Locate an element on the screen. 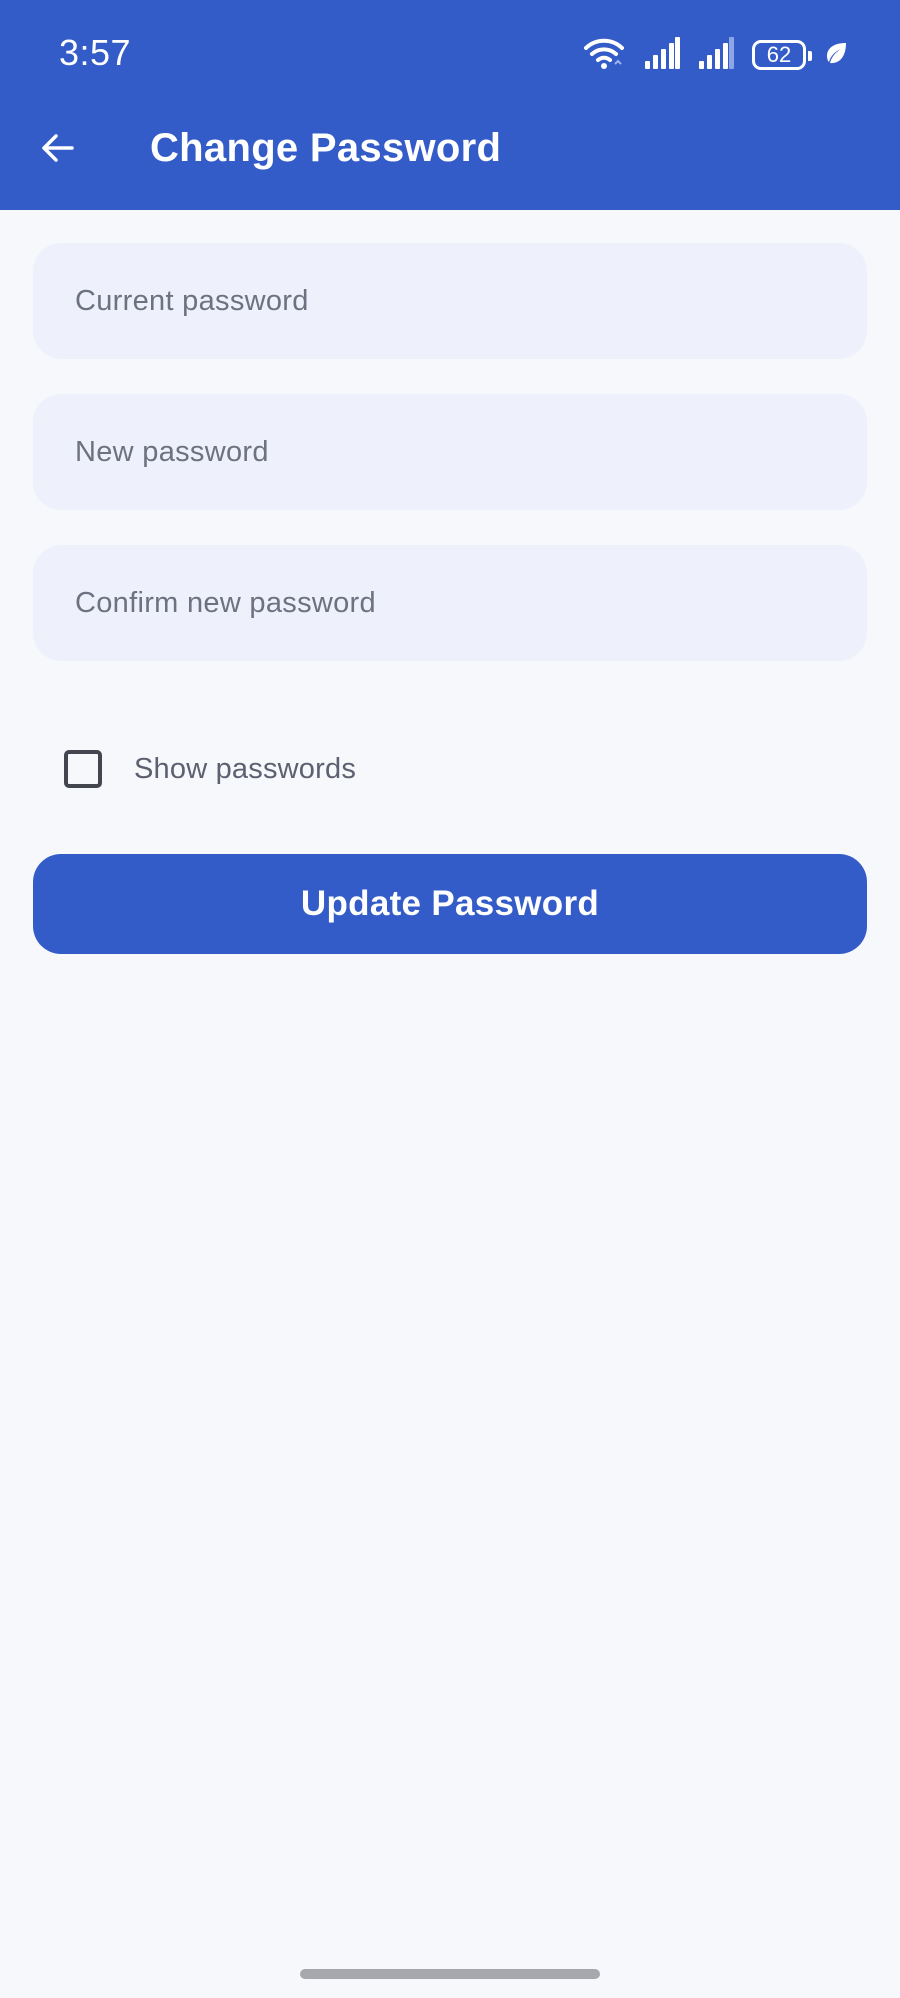  wifi-icon is located at coordinates (604, 55).